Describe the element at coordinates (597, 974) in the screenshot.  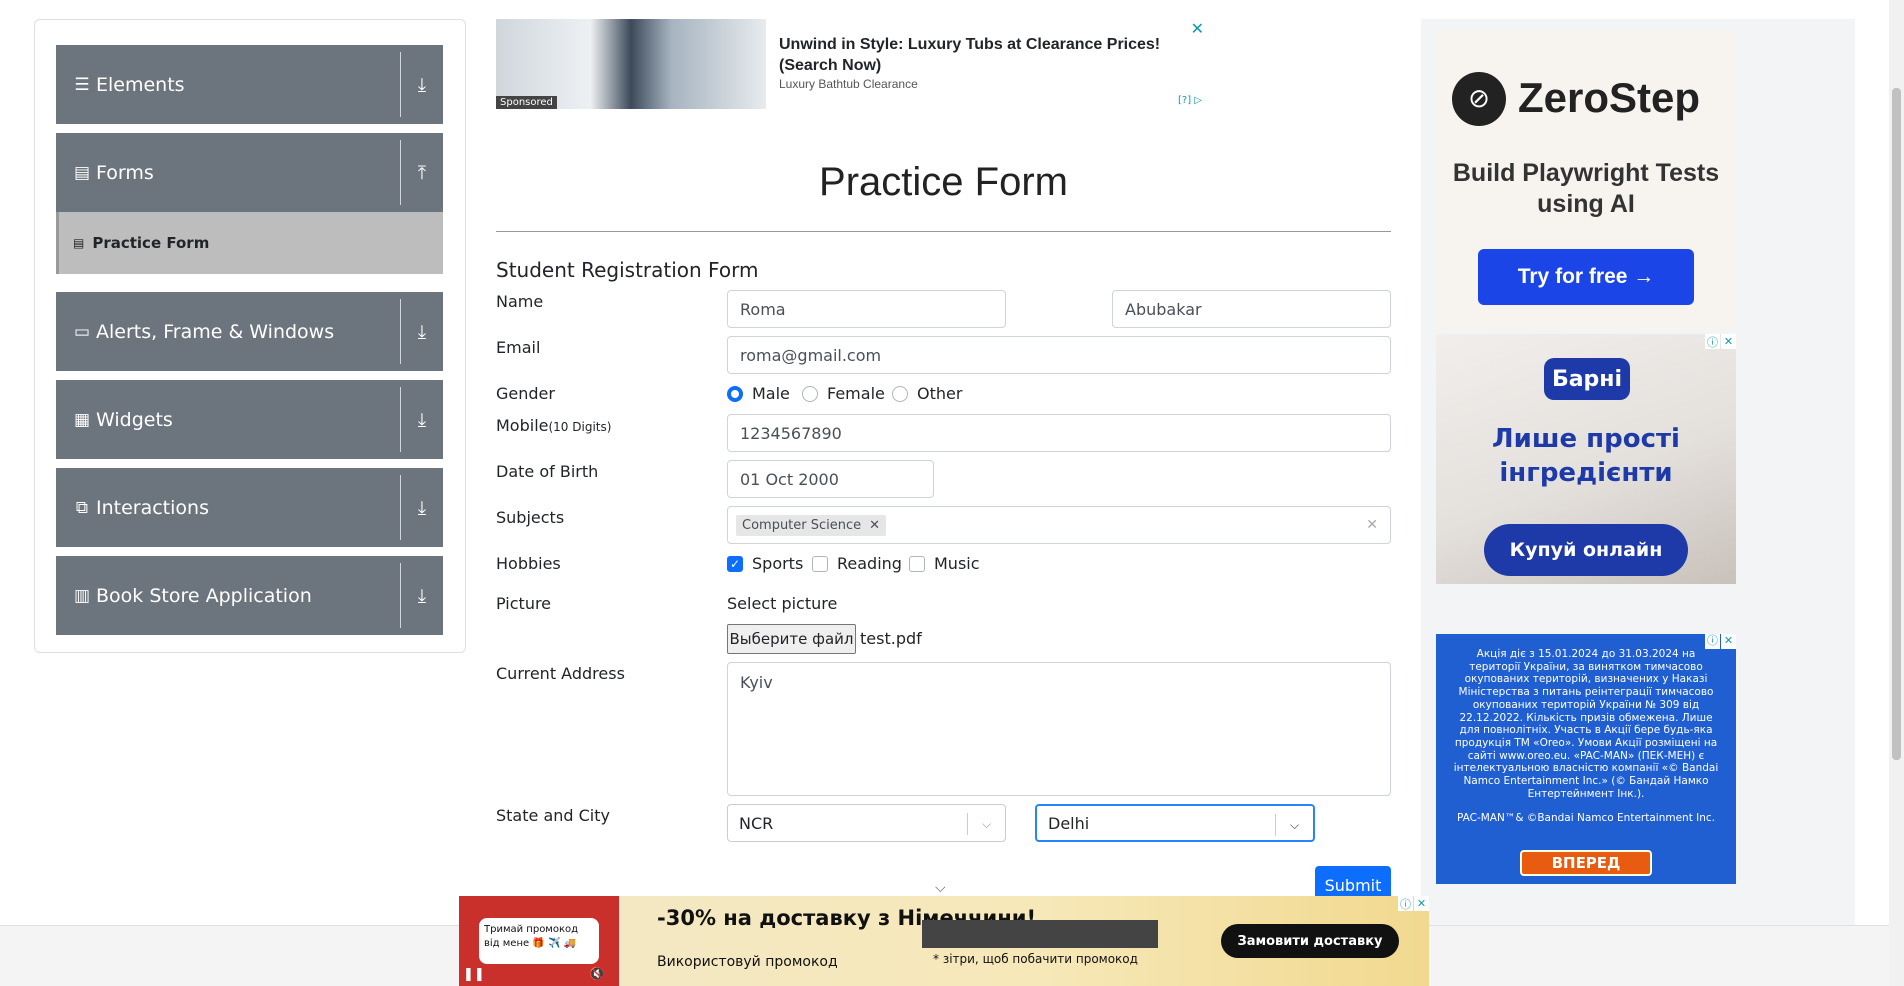
I see `mute-icon: 🔇` at that location.